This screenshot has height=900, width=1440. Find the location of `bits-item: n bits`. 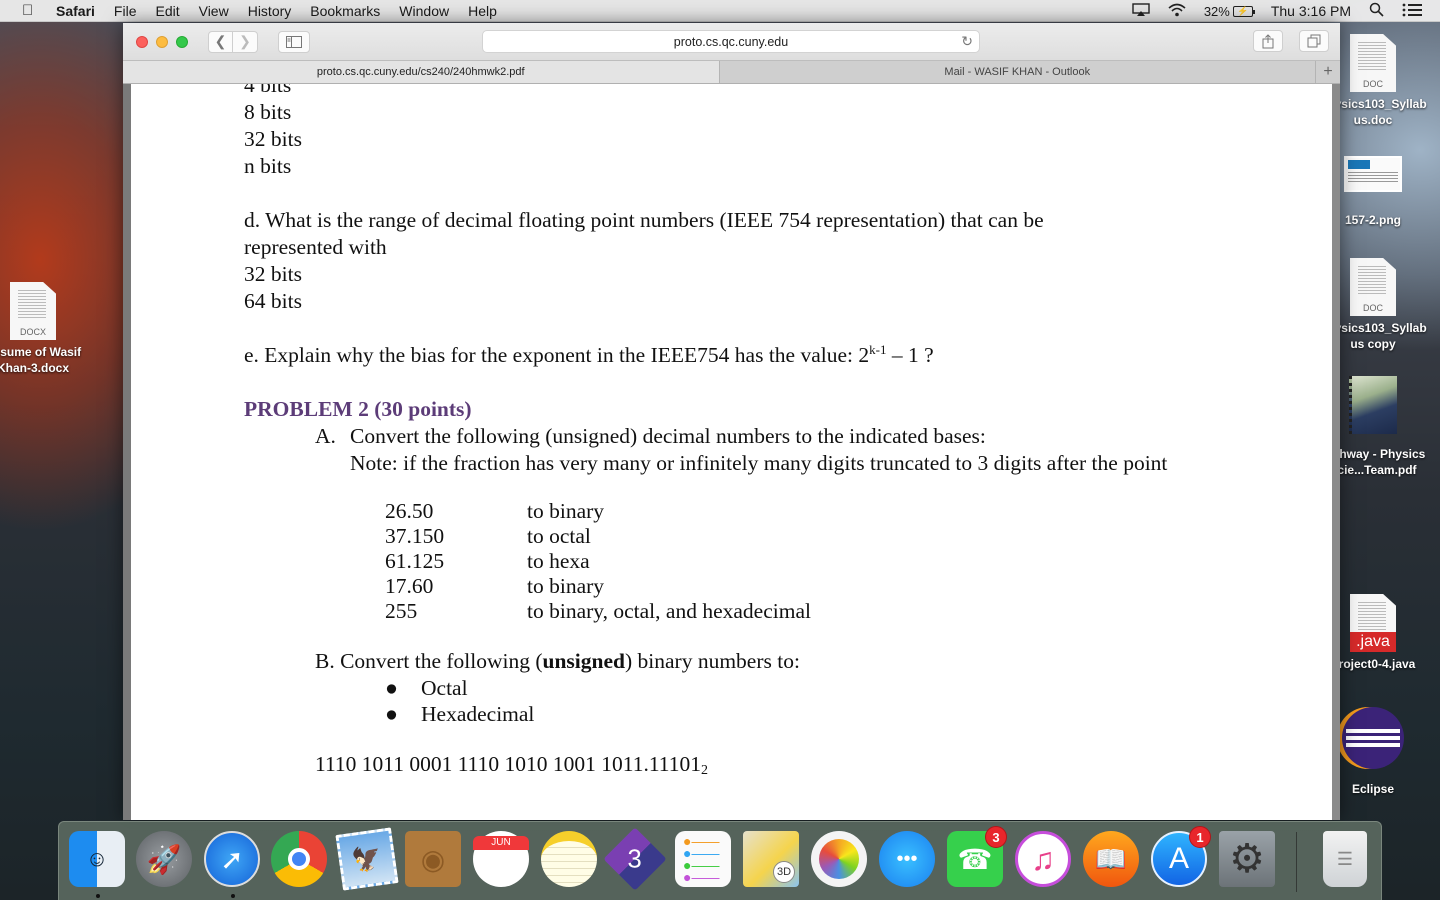

bits-item: n bits is located at coordinates (268, 166).